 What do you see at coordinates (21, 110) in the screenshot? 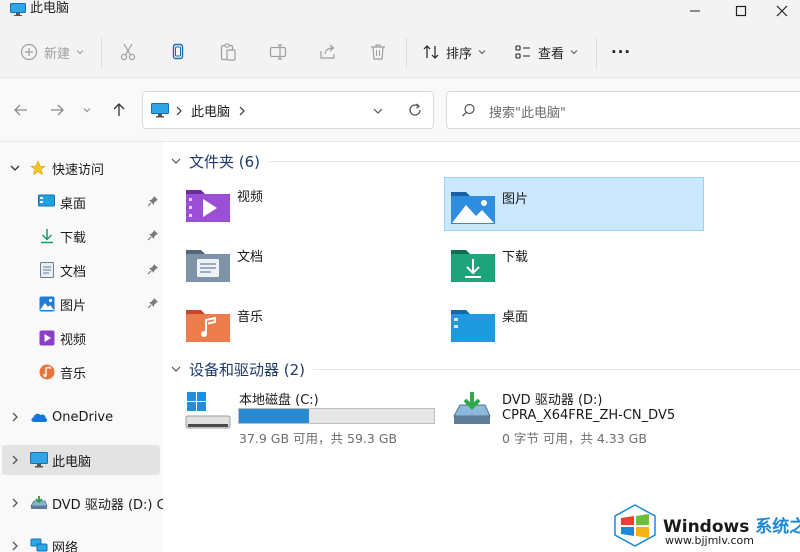
I see `back-button` at bounding box center [21, 110].